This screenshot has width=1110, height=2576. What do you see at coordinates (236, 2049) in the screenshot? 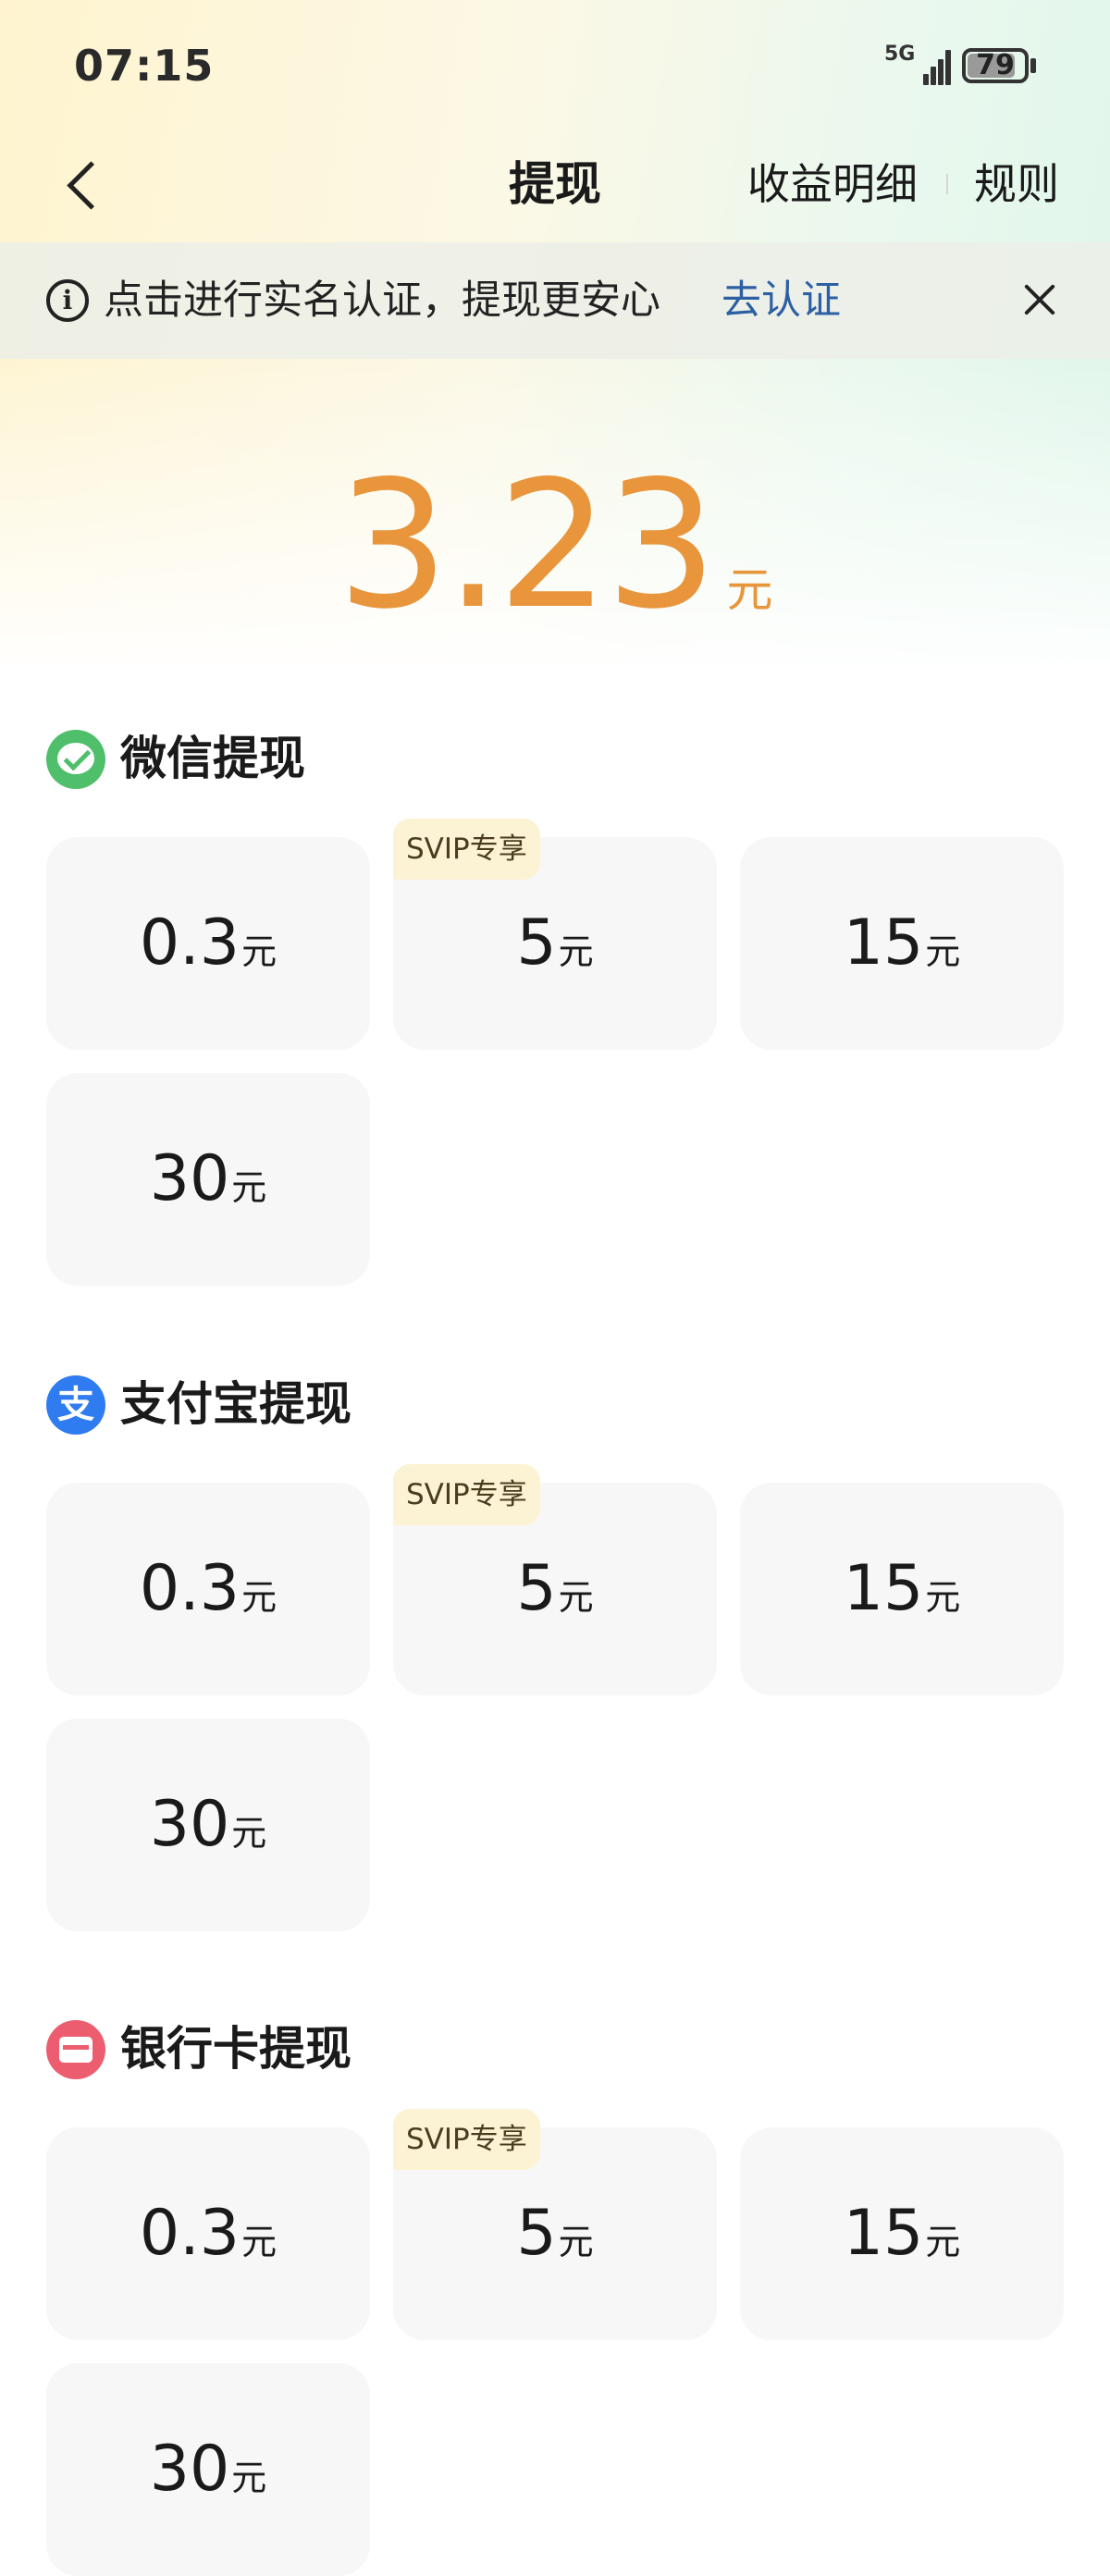
I see `section-title: 银行卡提现` at bounding box center [236, 2049].